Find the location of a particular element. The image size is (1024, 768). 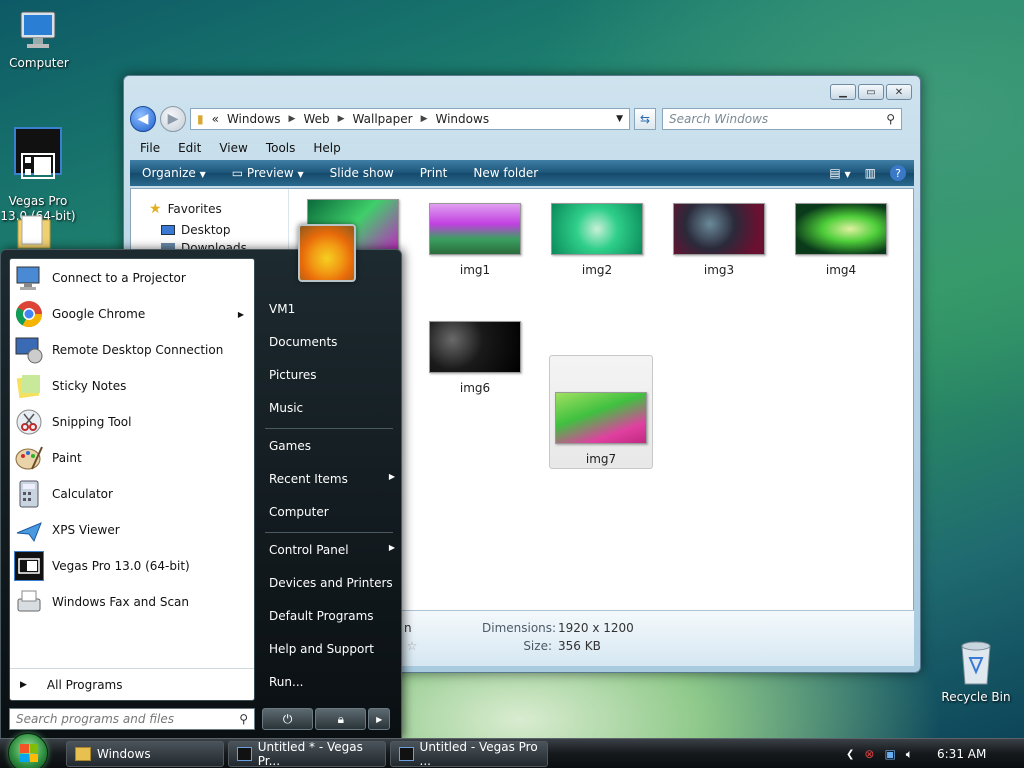

program-xps-viewer: XPS Viewer is located at coordinates (133, 530).